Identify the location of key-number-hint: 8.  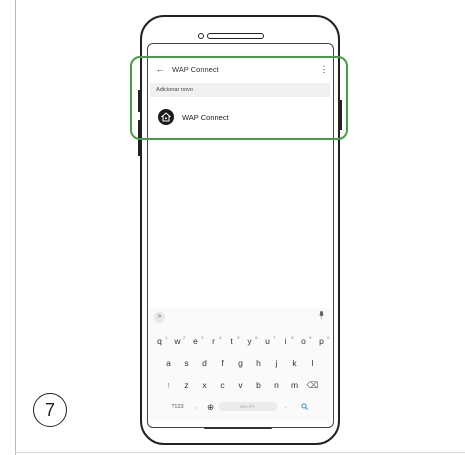
(292, 337).